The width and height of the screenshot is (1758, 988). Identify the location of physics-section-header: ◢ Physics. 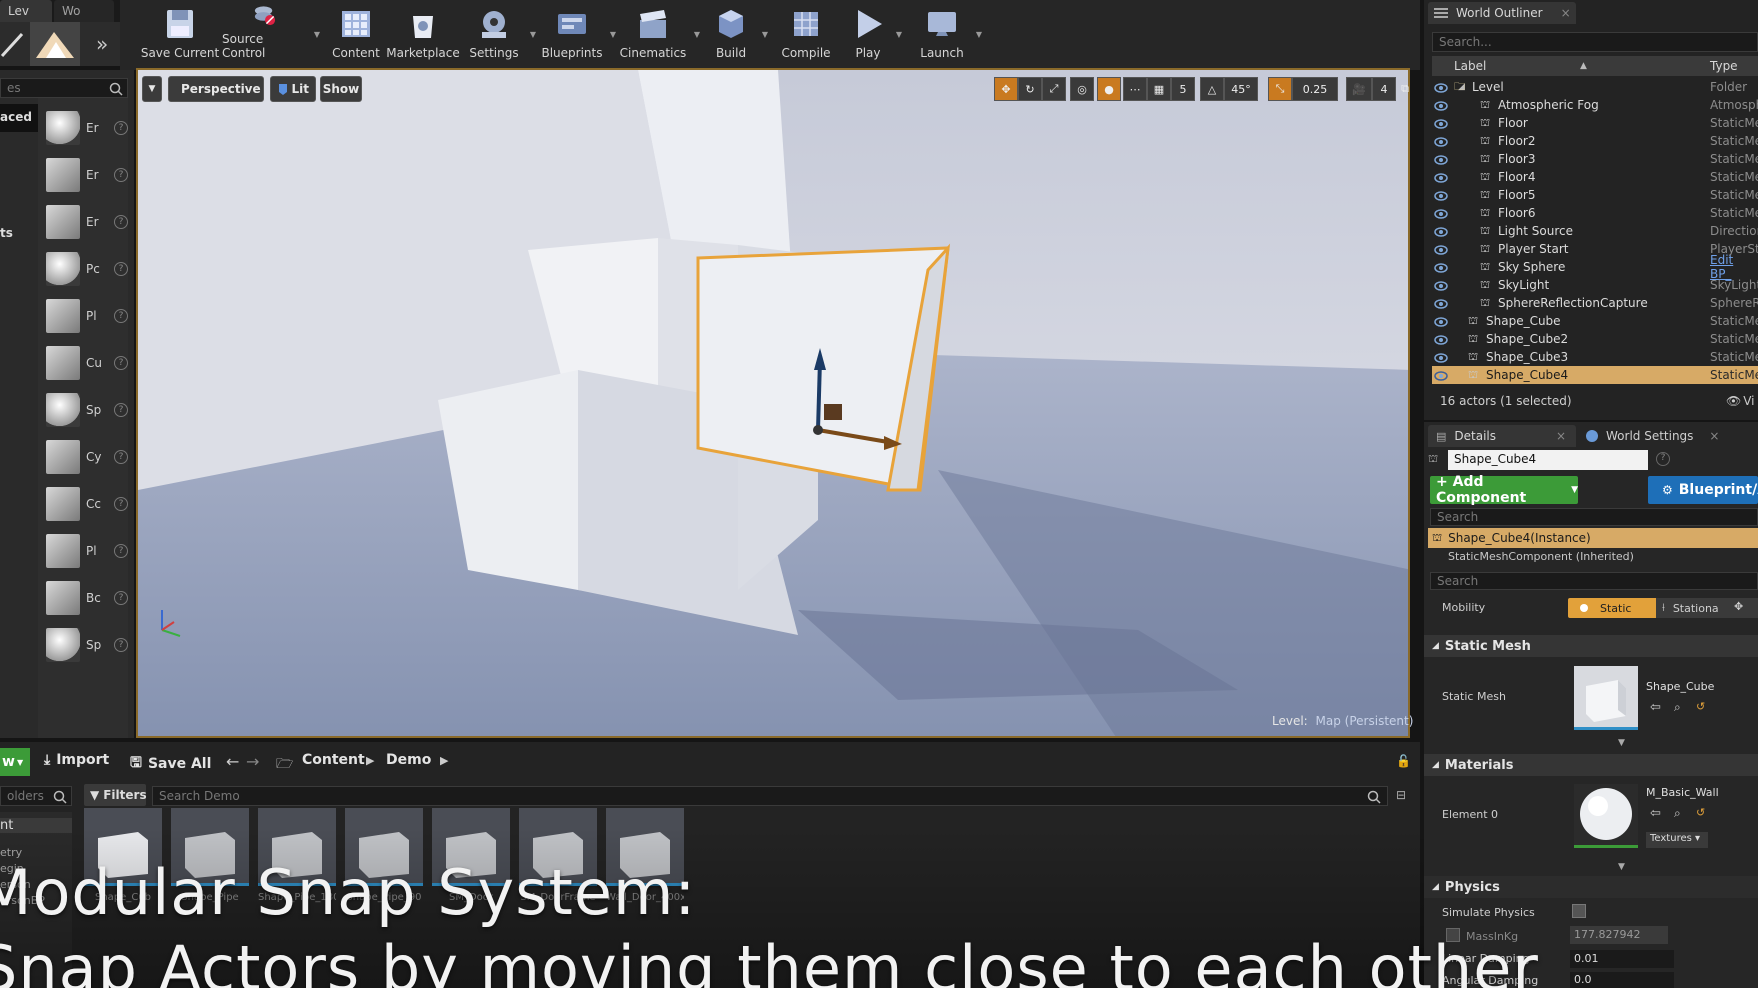
(1591, 887).